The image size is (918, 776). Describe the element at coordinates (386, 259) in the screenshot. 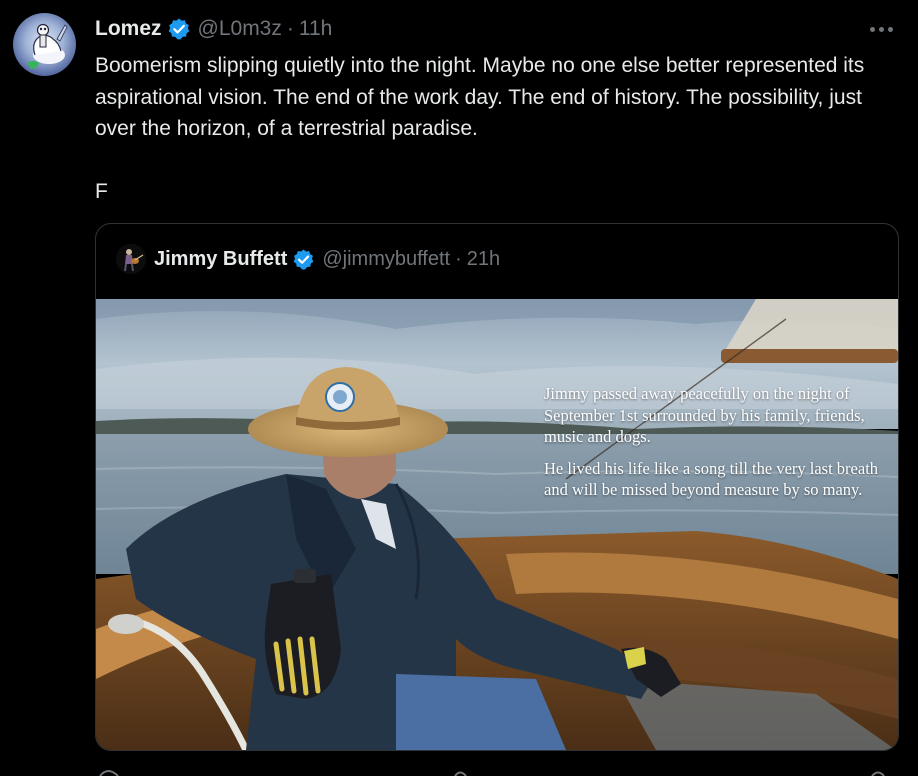

I see `quoted-author-handle: @jimmybuffett` at that location.